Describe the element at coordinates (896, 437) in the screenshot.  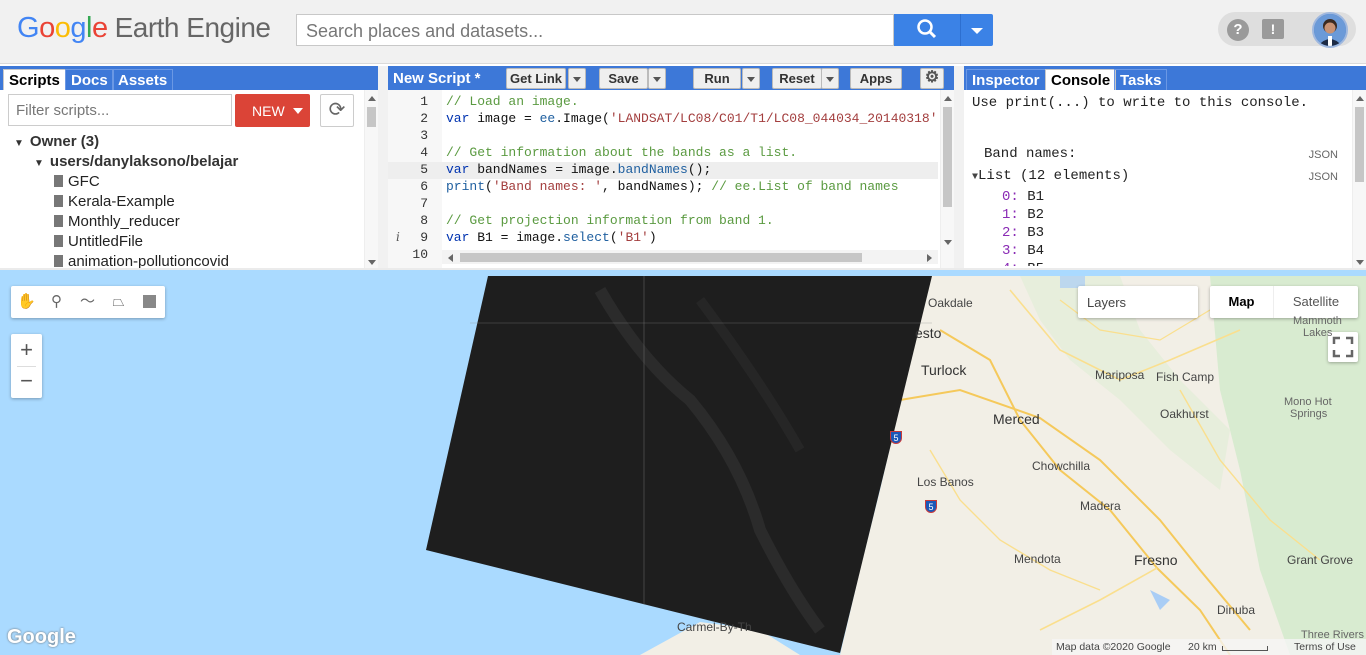
I see `route-shield-icon: 5` at that location.